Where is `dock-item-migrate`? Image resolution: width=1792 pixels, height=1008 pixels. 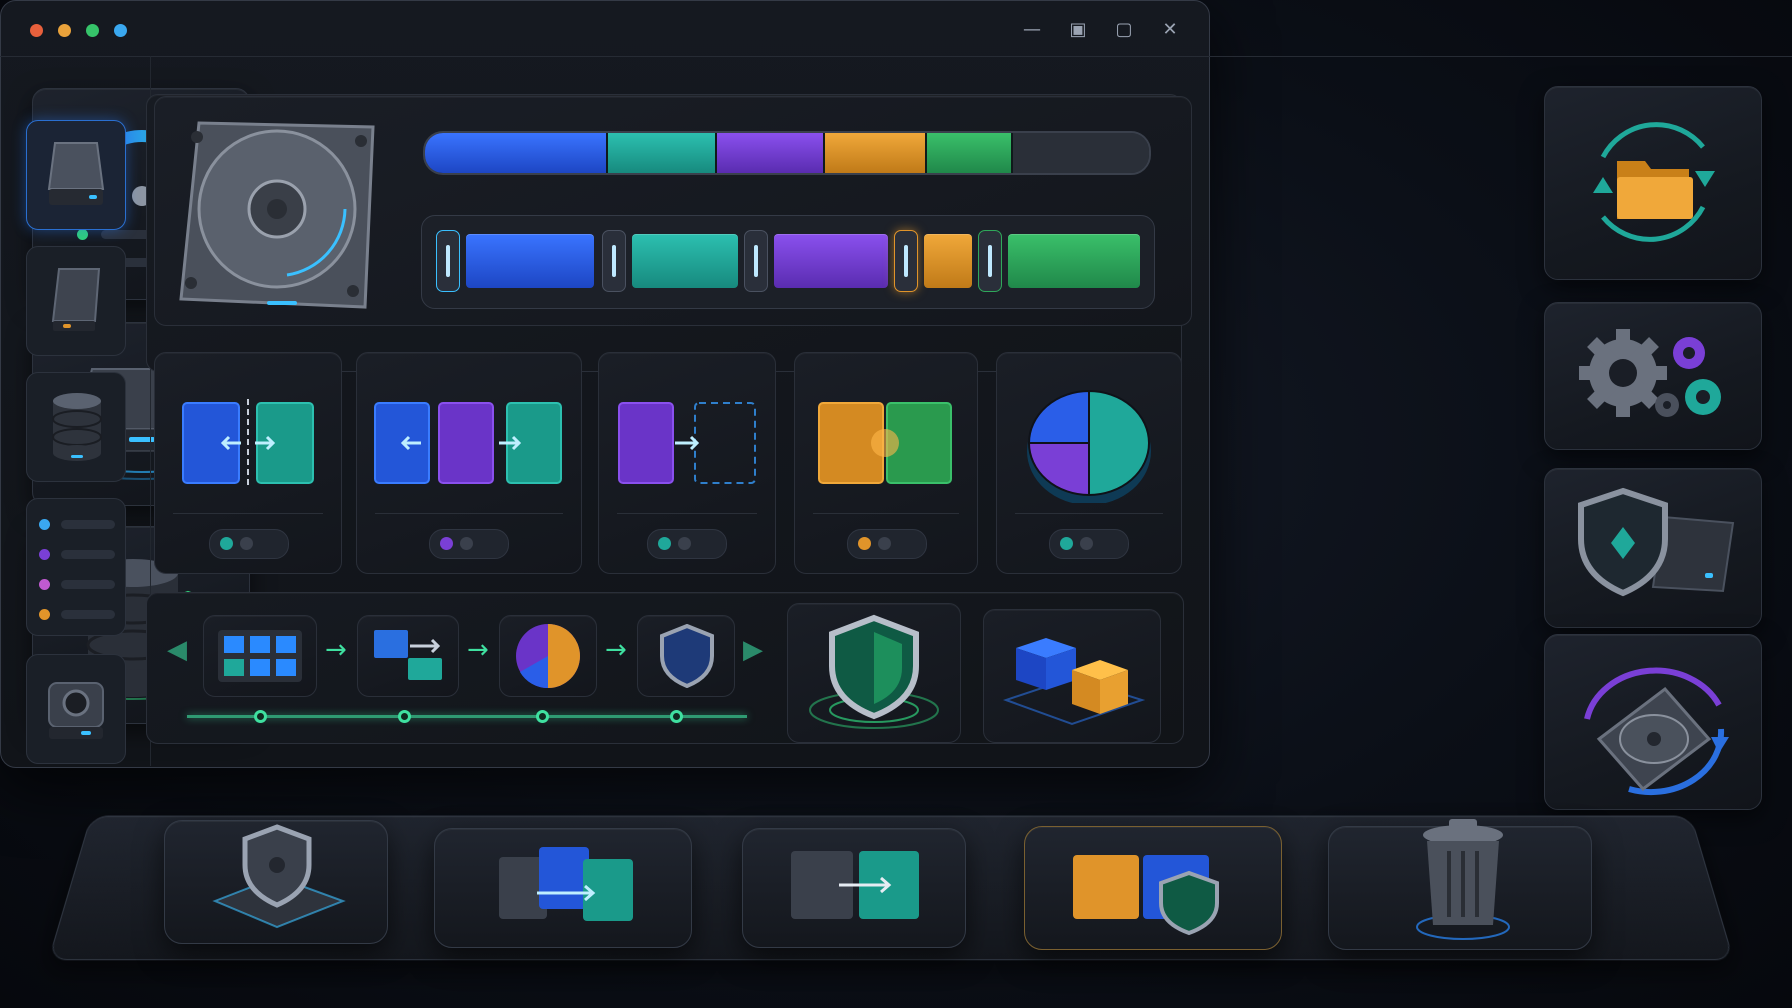
dock-item-migrate is located at coordinates (854, 888).